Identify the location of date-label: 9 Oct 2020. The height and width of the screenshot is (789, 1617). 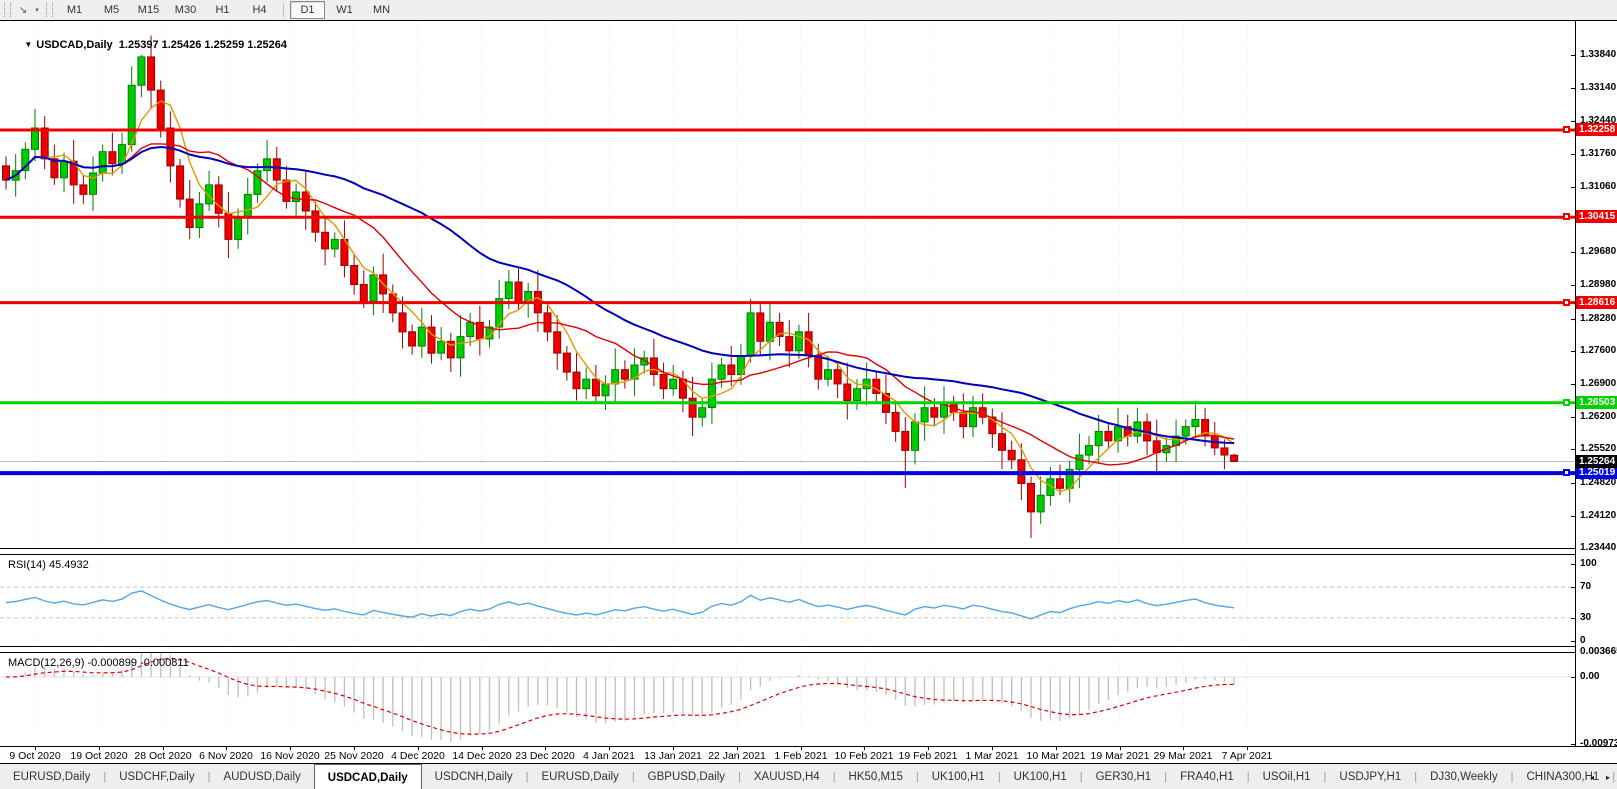
(35, 756).